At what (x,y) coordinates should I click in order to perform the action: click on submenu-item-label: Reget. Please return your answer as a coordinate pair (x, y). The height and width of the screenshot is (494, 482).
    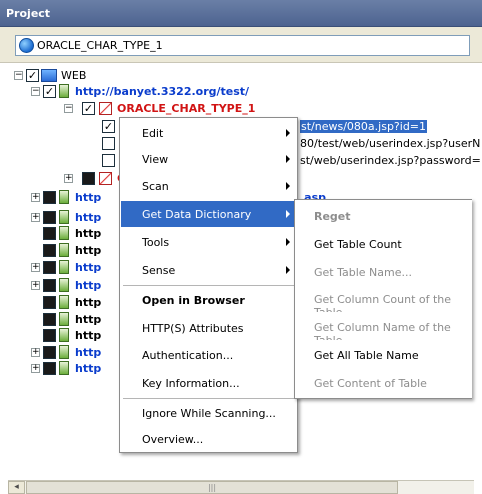
    Looking at the image, I should click on (332, 216).